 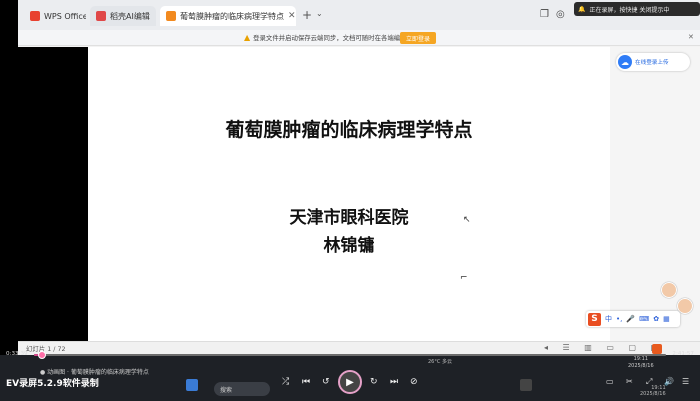 What do you see at coordinates (247, 37) in the screenshot?
I see `warning-icon: ▲` at bounding box center [247, 37].